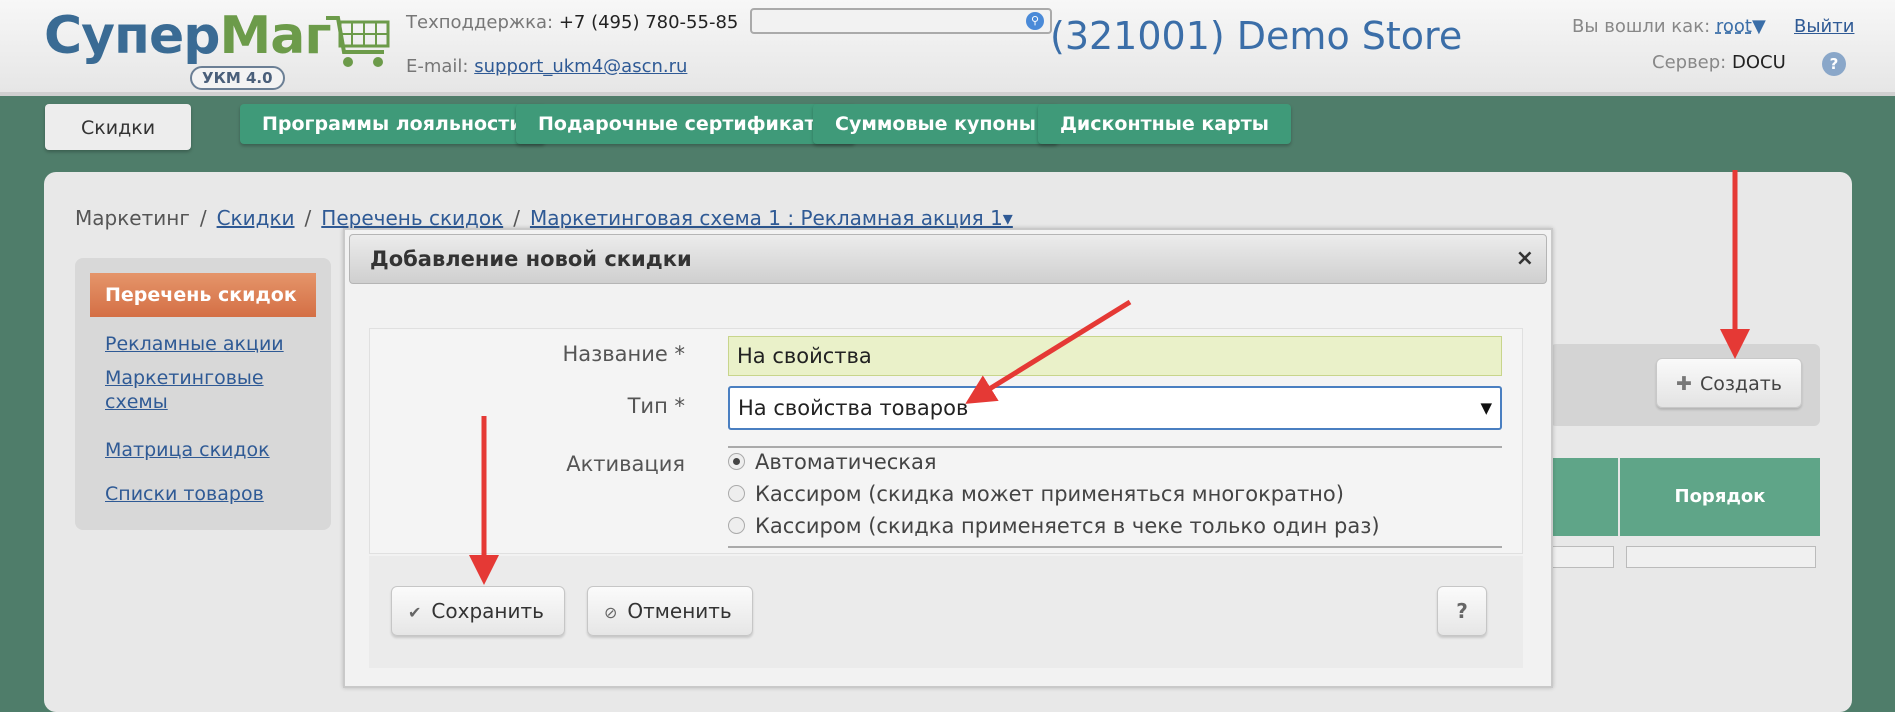 This screenshot has height=712, width=1895. I want to click on checkmark-icon: ✔, so click(415, 612).